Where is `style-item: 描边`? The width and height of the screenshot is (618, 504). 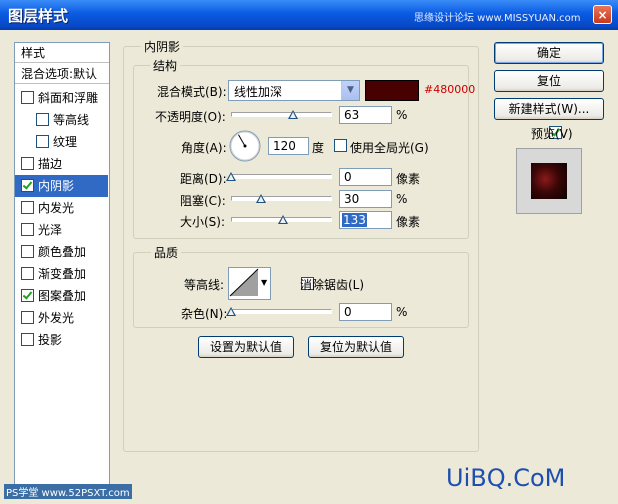 style-item: 描边 is located at coordinates (61, 164).